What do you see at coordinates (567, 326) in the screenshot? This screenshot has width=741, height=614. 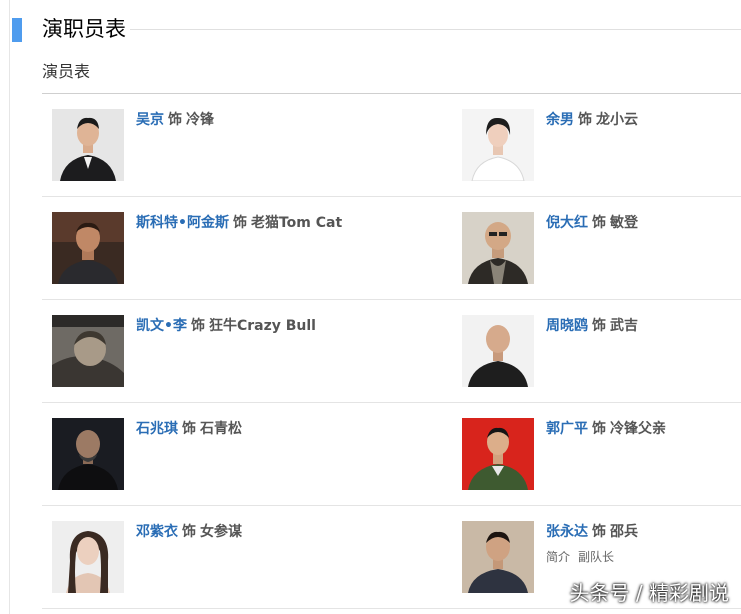 I see `actor-name: 周晓鸥` at bounding box center [567, 326].